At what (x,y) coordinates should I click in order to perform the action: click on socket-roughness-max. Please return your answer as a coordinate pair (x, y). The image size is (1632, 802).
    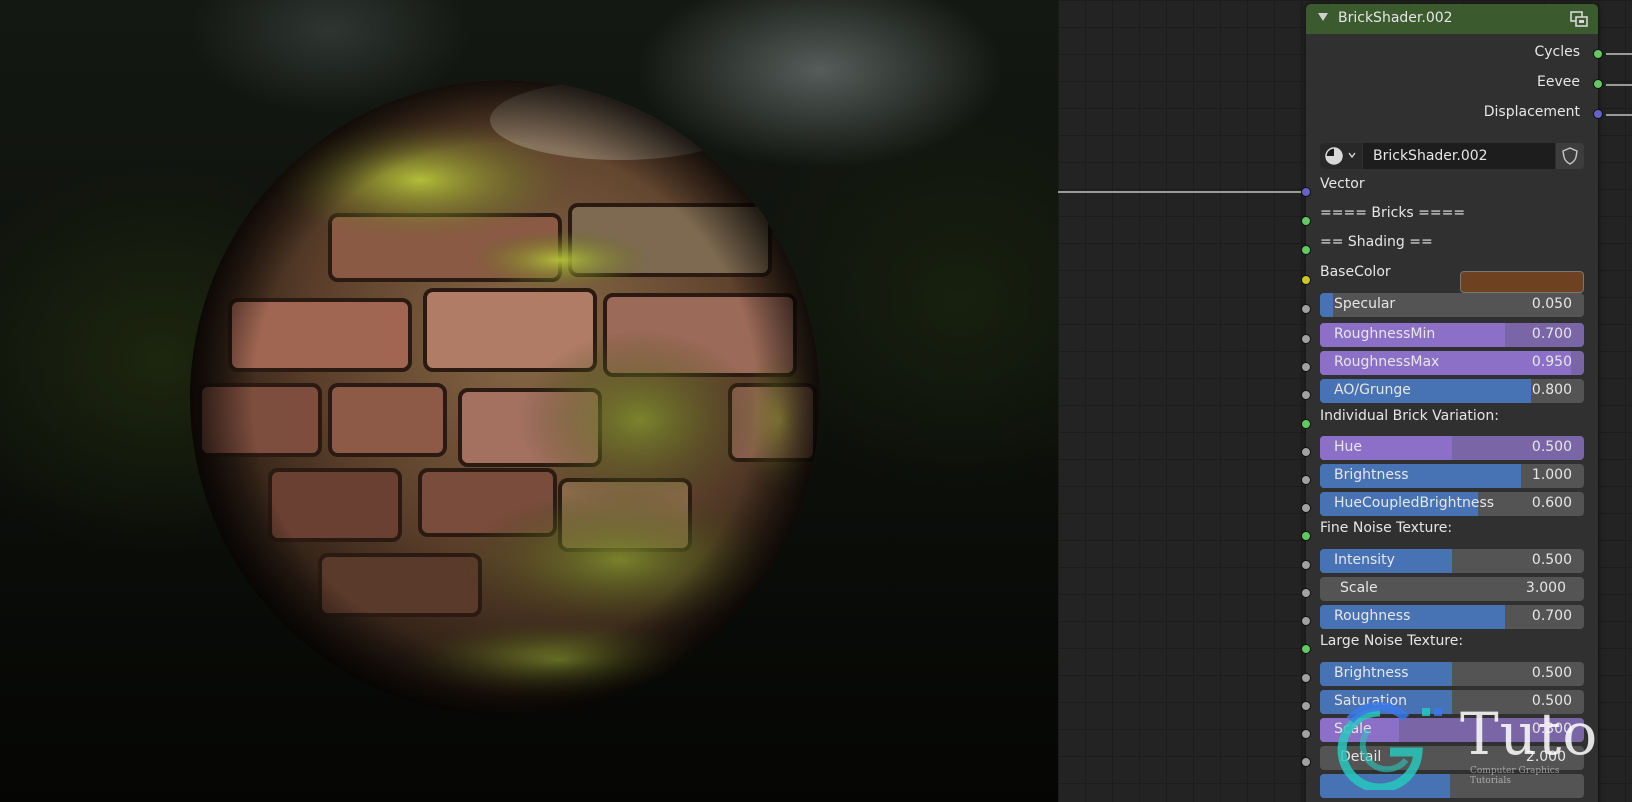
    Looking at the image, I should click on (1306, 367).